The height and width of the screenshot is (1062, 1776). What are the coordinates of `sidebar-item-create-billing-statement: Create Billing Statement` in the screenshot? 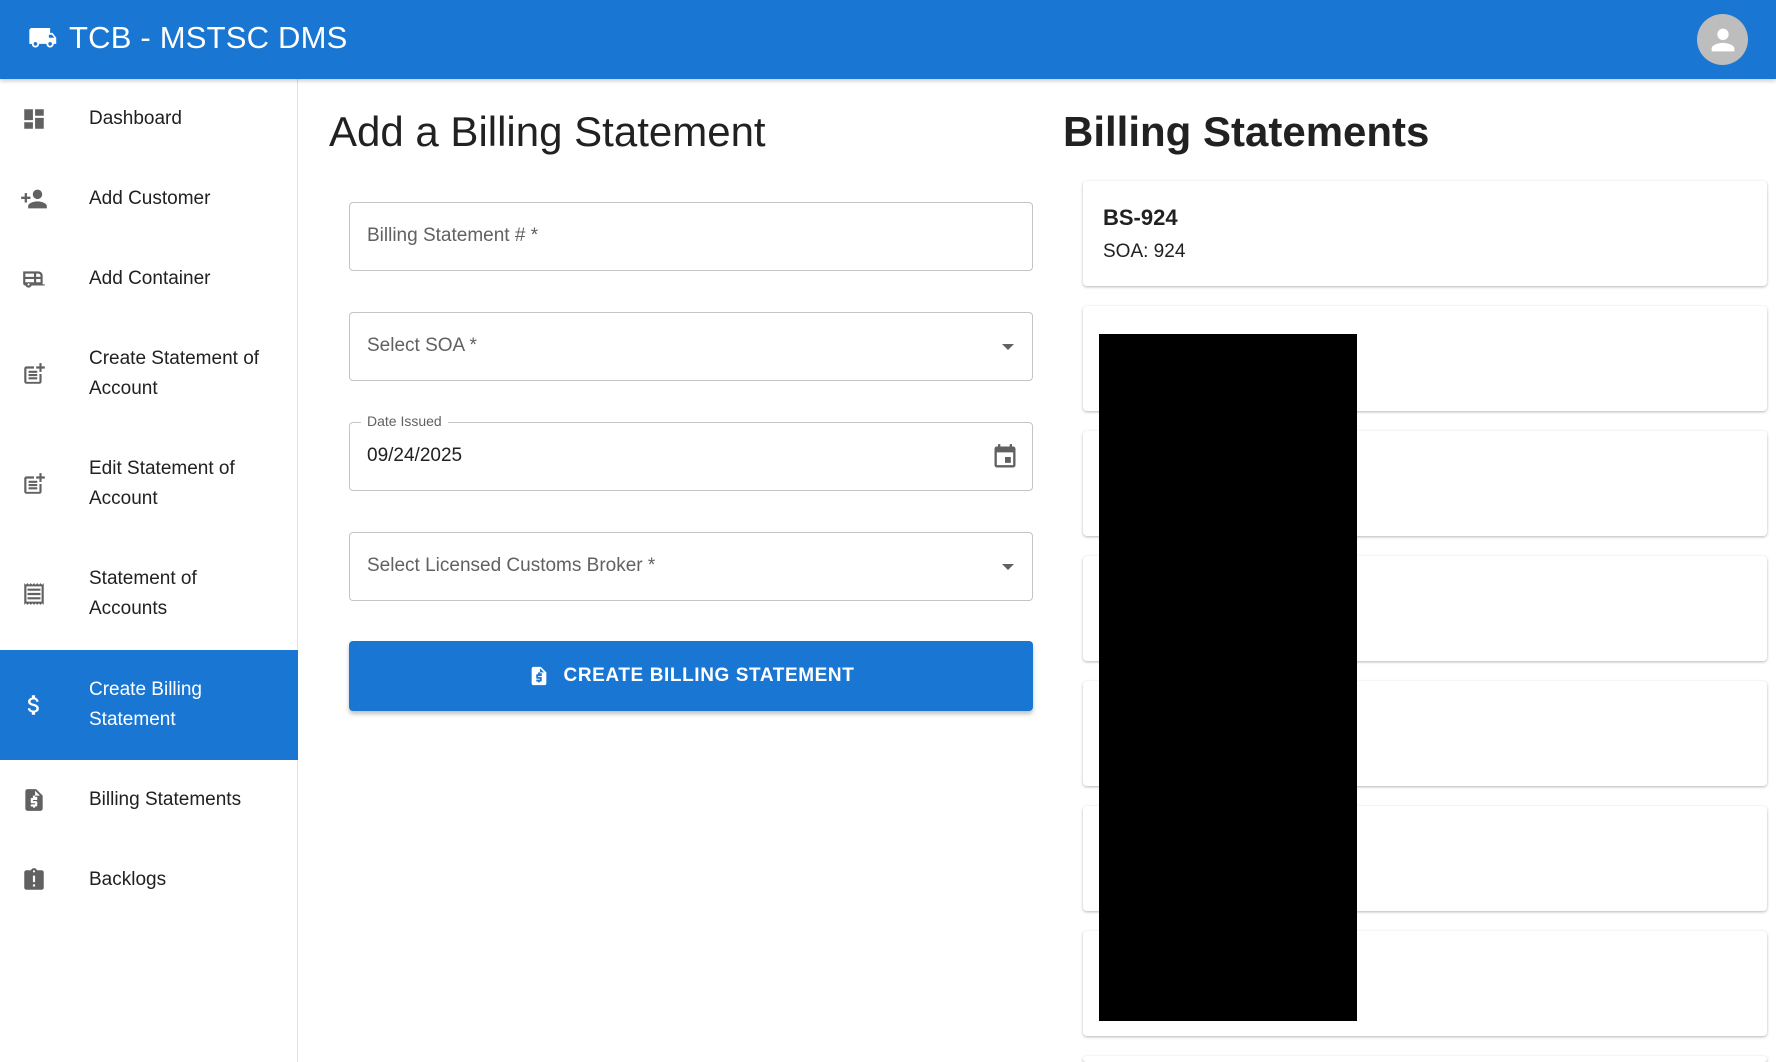 It's located at (149, 705).